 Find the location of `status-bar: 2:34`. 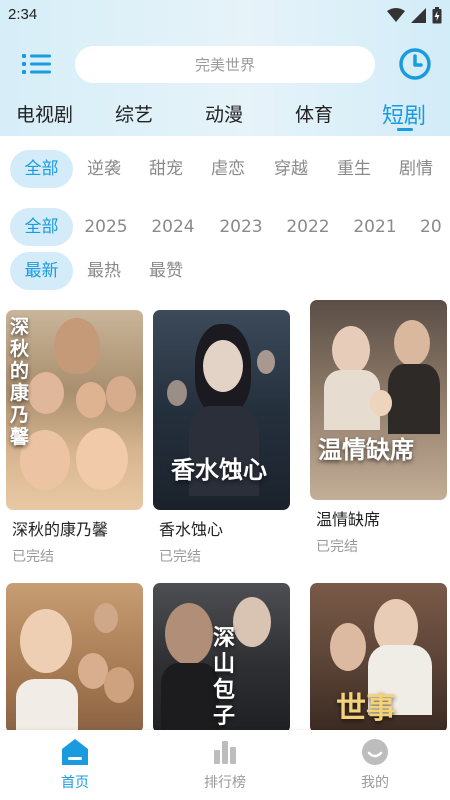

status-bar: 2:34 is located at coordinates (225, 16).